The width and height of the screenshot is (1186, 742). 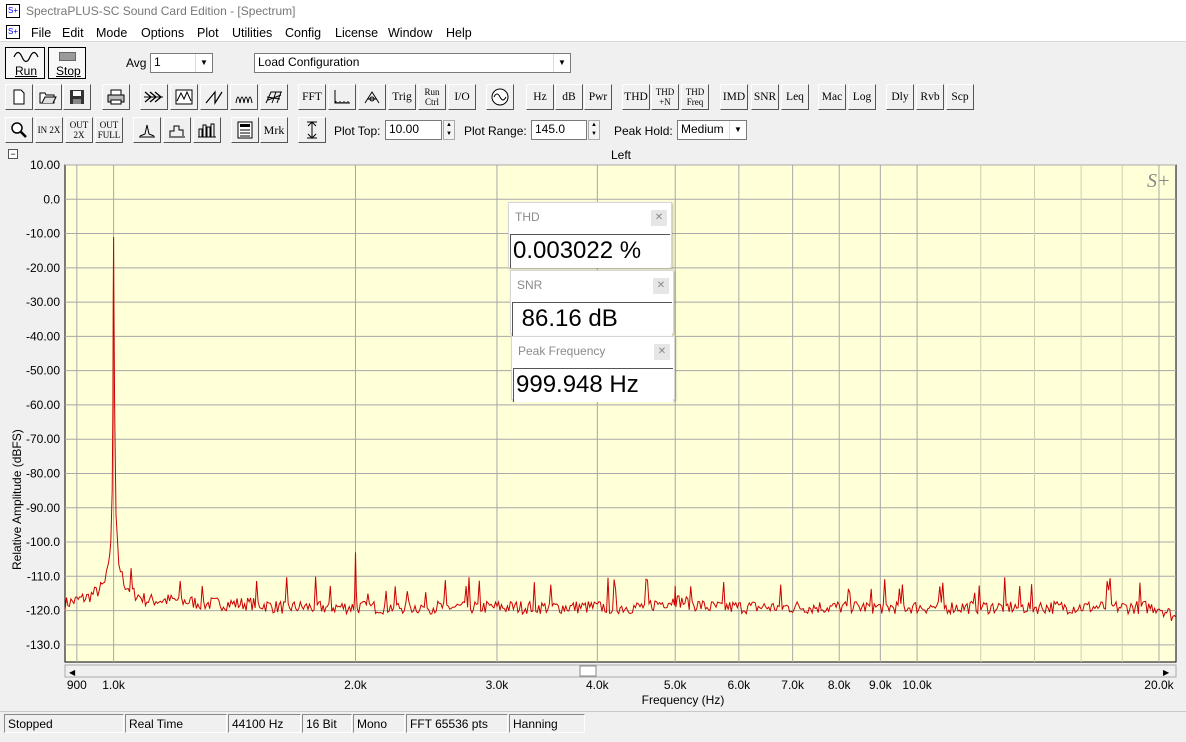 I want to click on mac-button: Mac, so click(x=832, y=97).